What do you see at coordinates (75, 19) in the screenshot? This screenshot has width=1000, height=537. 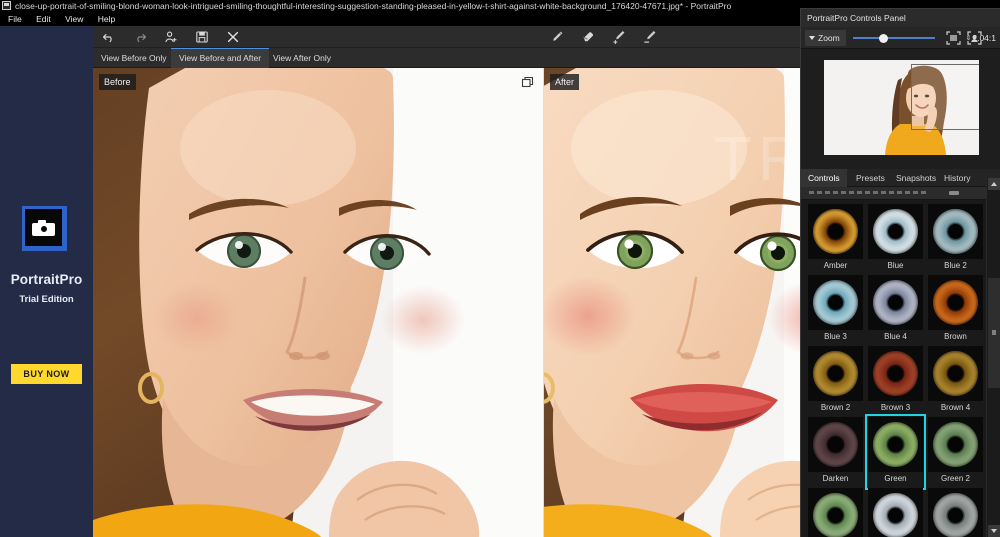 I see `menu-item-view: View` at bounding box center [75, 19].